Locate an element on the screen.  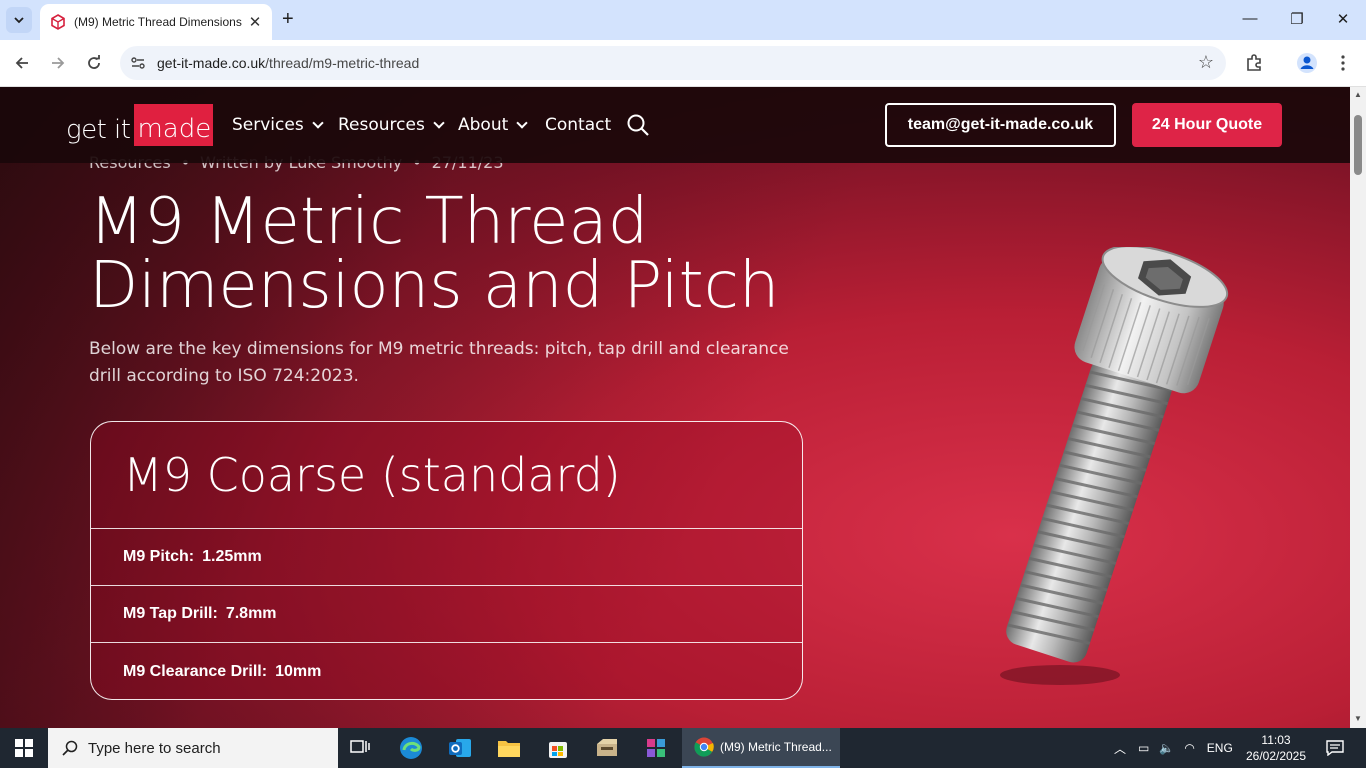
chrome-icon is located at coordinates (704, 747).